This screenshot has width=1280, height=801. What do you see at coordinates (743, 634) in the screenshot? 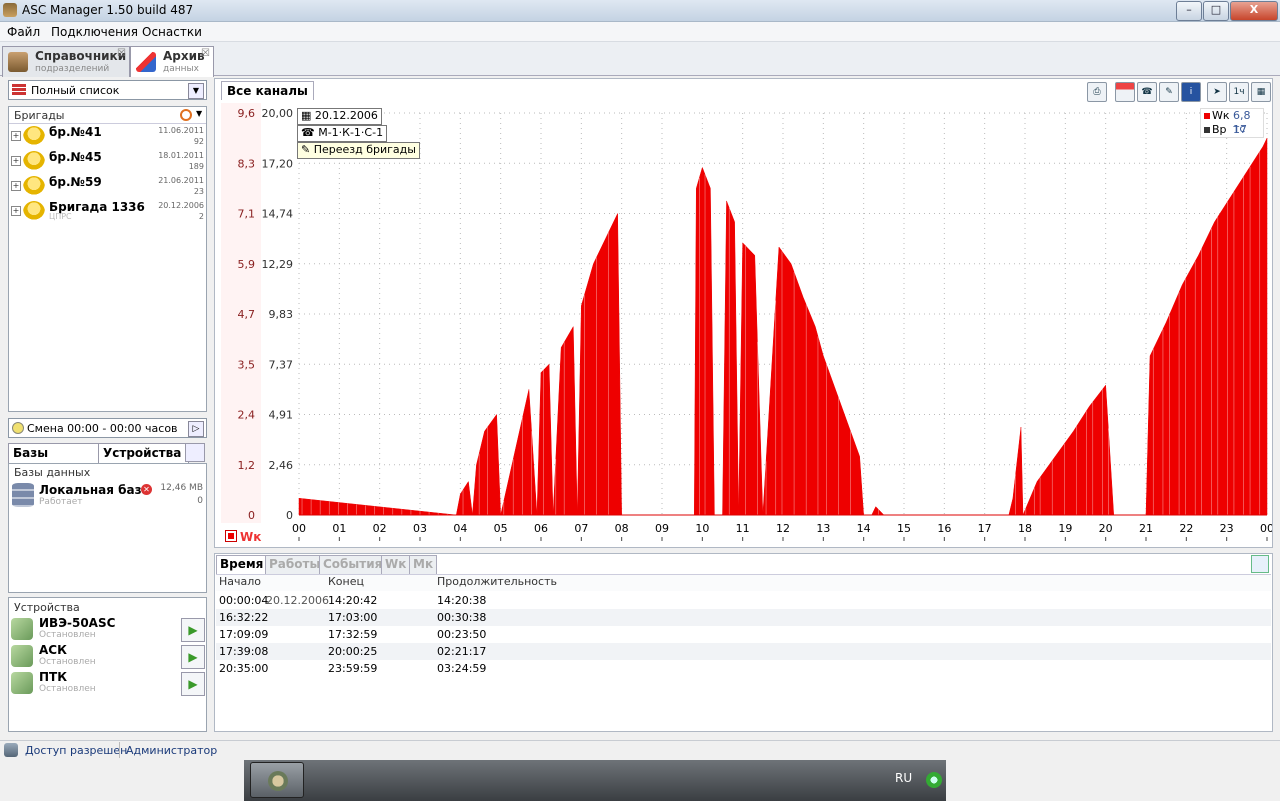
I see `table-row: 17:09:09 17:32:59 00:23:50` at bounding box center [743, 634].